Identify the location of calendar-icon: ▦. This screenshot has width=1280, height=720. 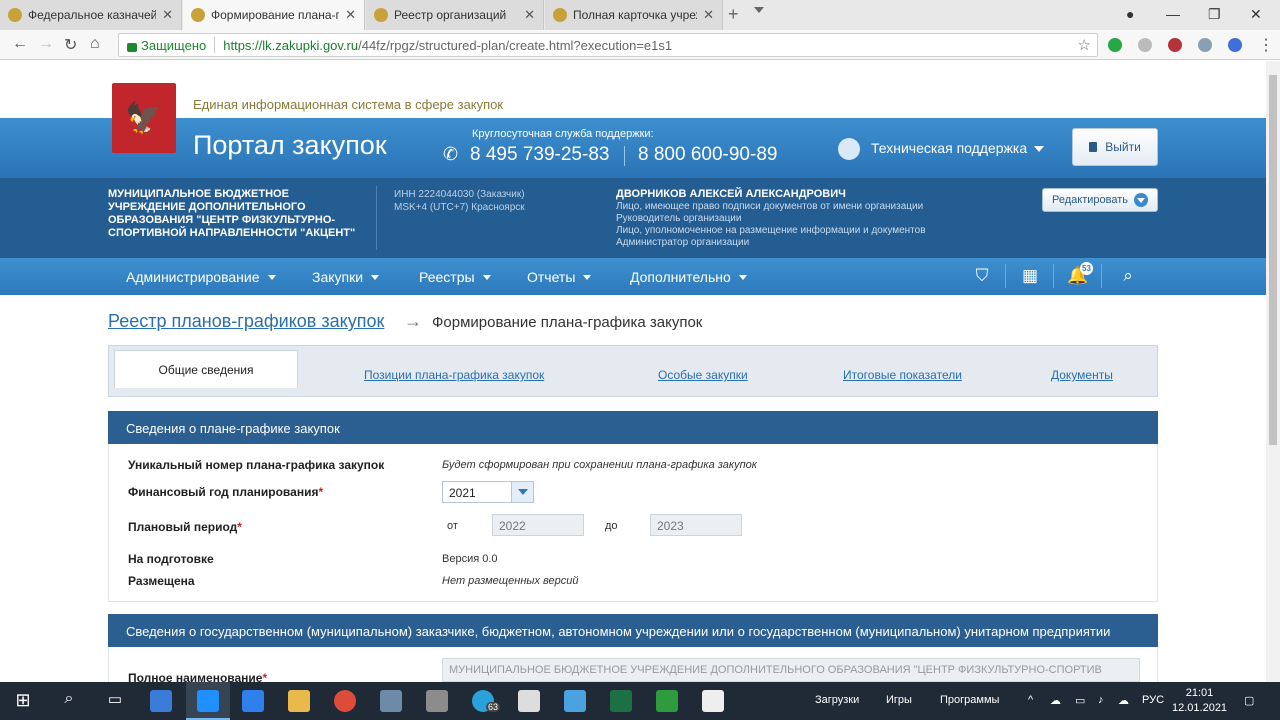
(1030, 276).